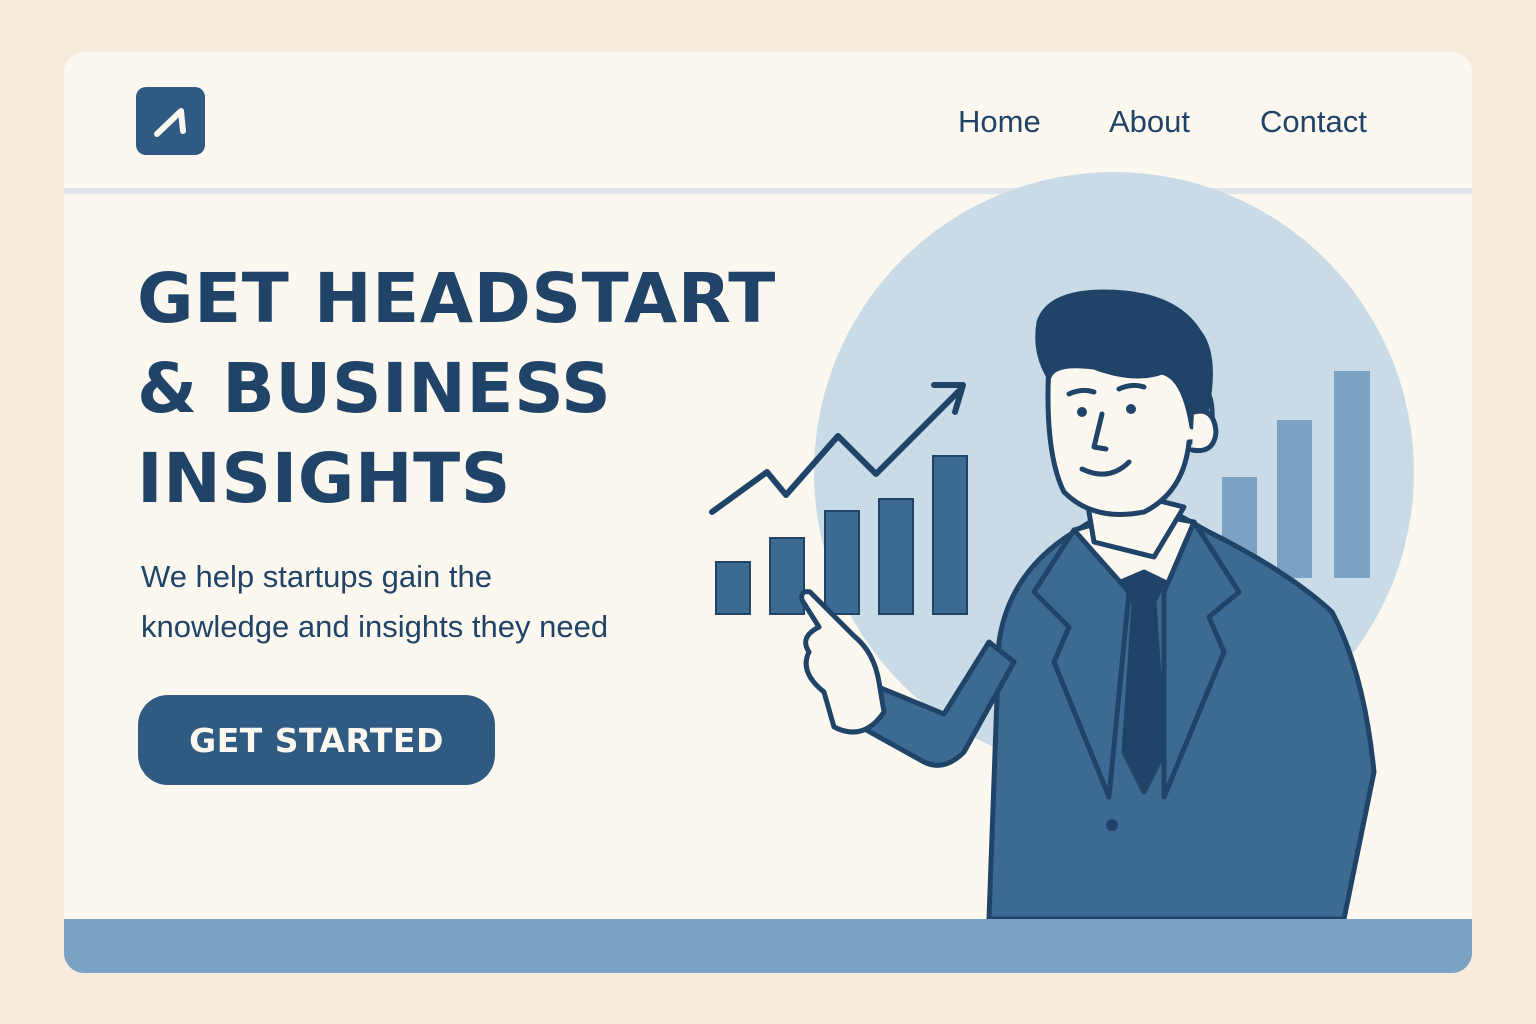  What do you see at coordinates (316, 740) in the screenshot?
I see `get-started-button: GET STARTED` at bounding box center [316, 740].